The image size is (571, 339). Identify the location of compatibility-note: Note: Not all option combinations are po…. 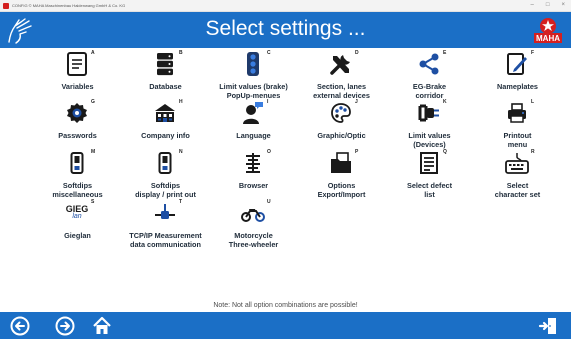
(285, 305).